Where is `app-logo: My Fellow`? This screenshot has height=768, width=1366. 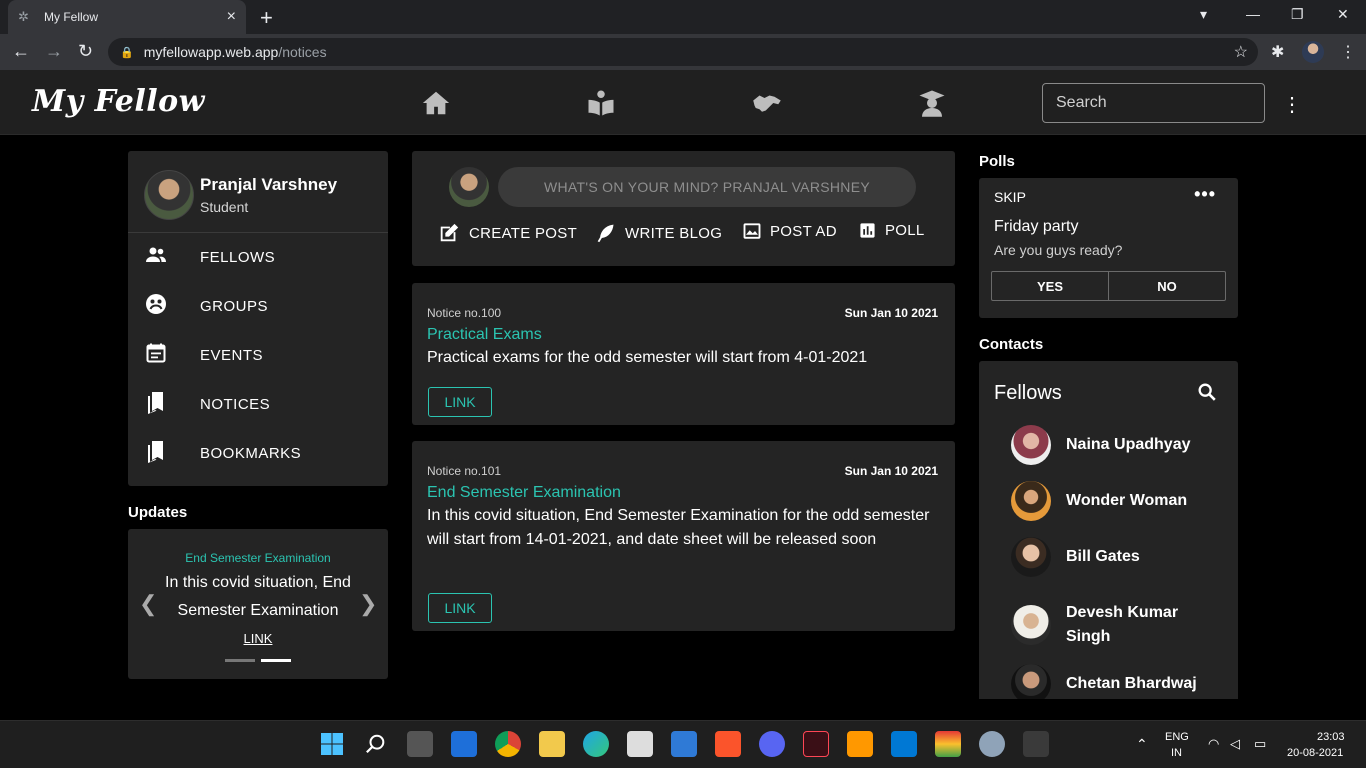
app-logo: My Fellow is located at coordinates (118, 101).